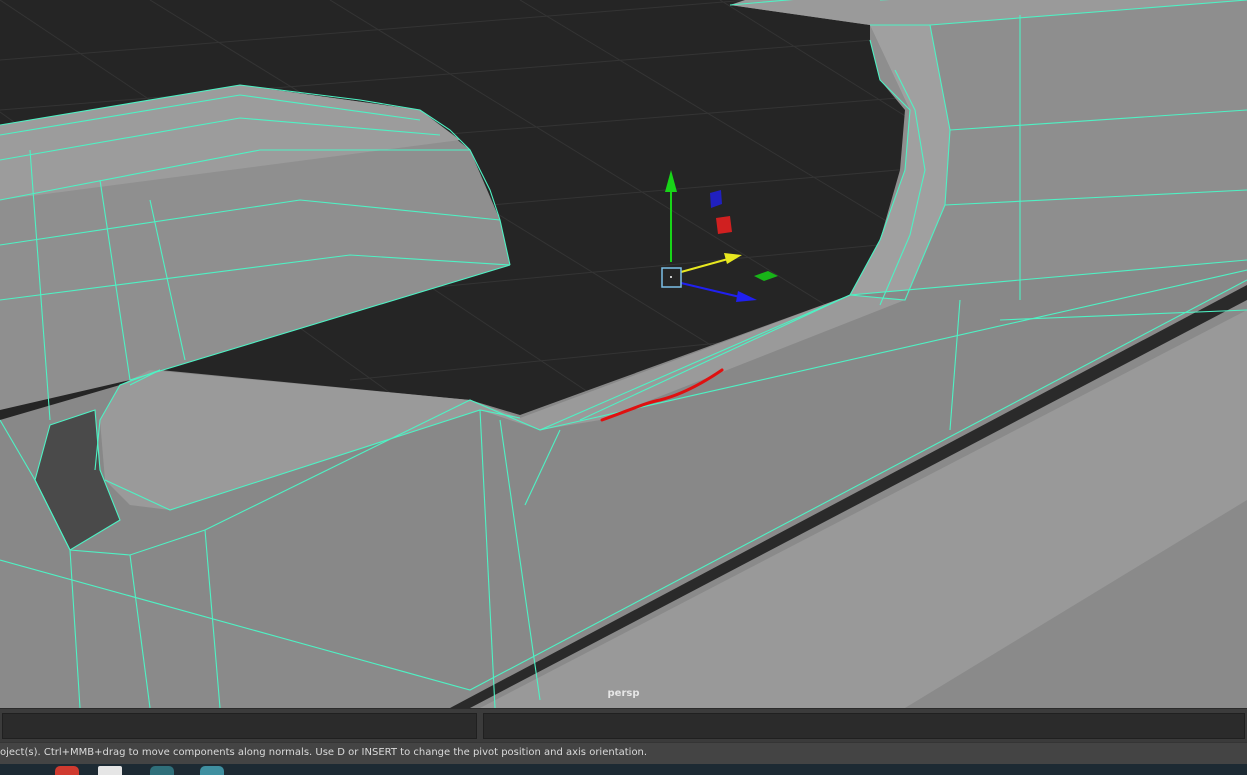 The image size is (1247, 775). I want to click on z-axis-arrow, so click(746, 296).